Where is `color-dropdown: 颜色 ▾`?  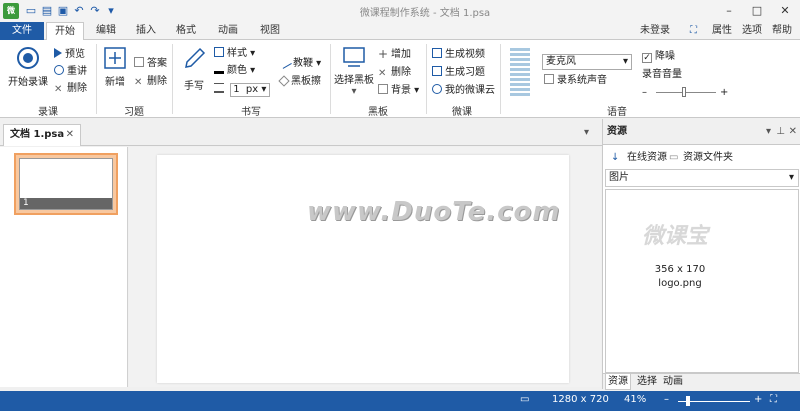 color-dropdown: 颜色 ▾ is located at coordinates (234, 70).